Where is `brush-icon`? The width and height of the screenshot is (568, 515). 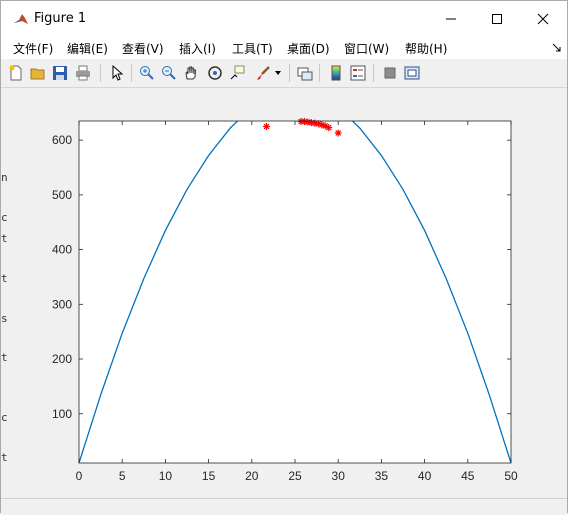
brush-icon is located at coordinates (263, 73).